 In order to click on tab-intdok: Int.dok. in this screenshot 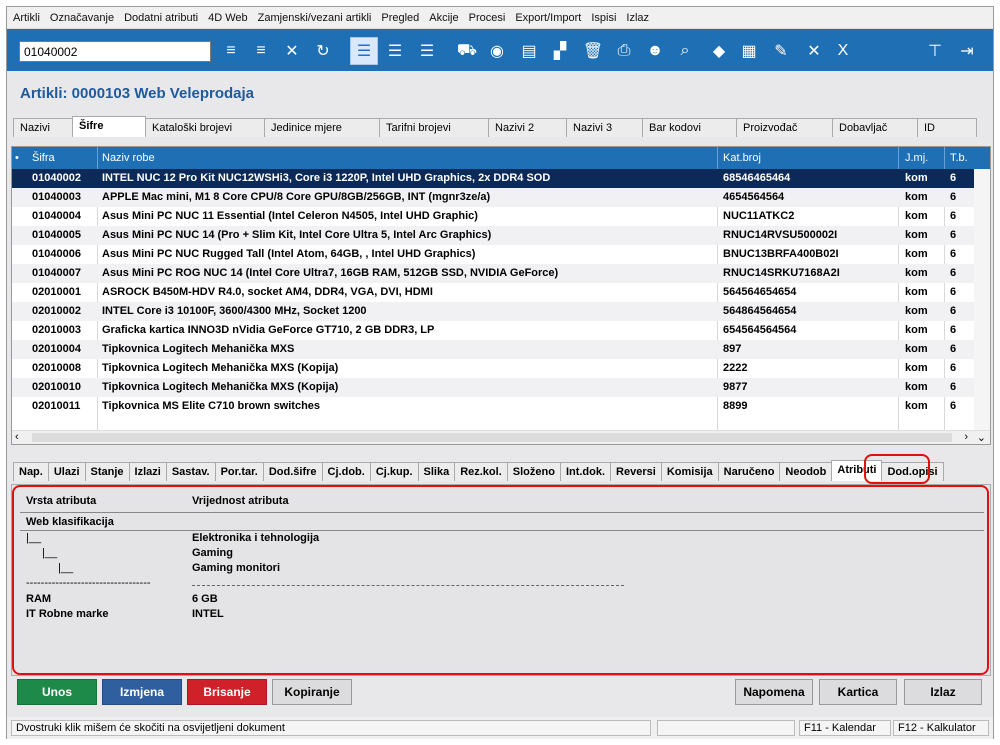, I will do `click(585, 471)`.